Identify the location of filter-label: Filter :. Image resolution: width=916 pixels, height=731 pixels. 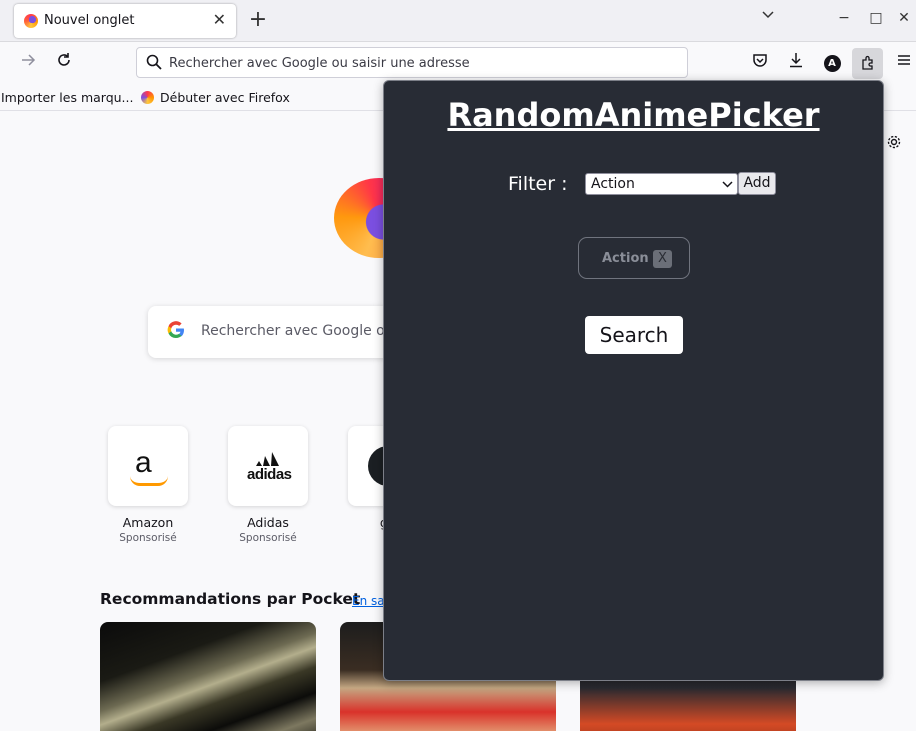
(538, 184).